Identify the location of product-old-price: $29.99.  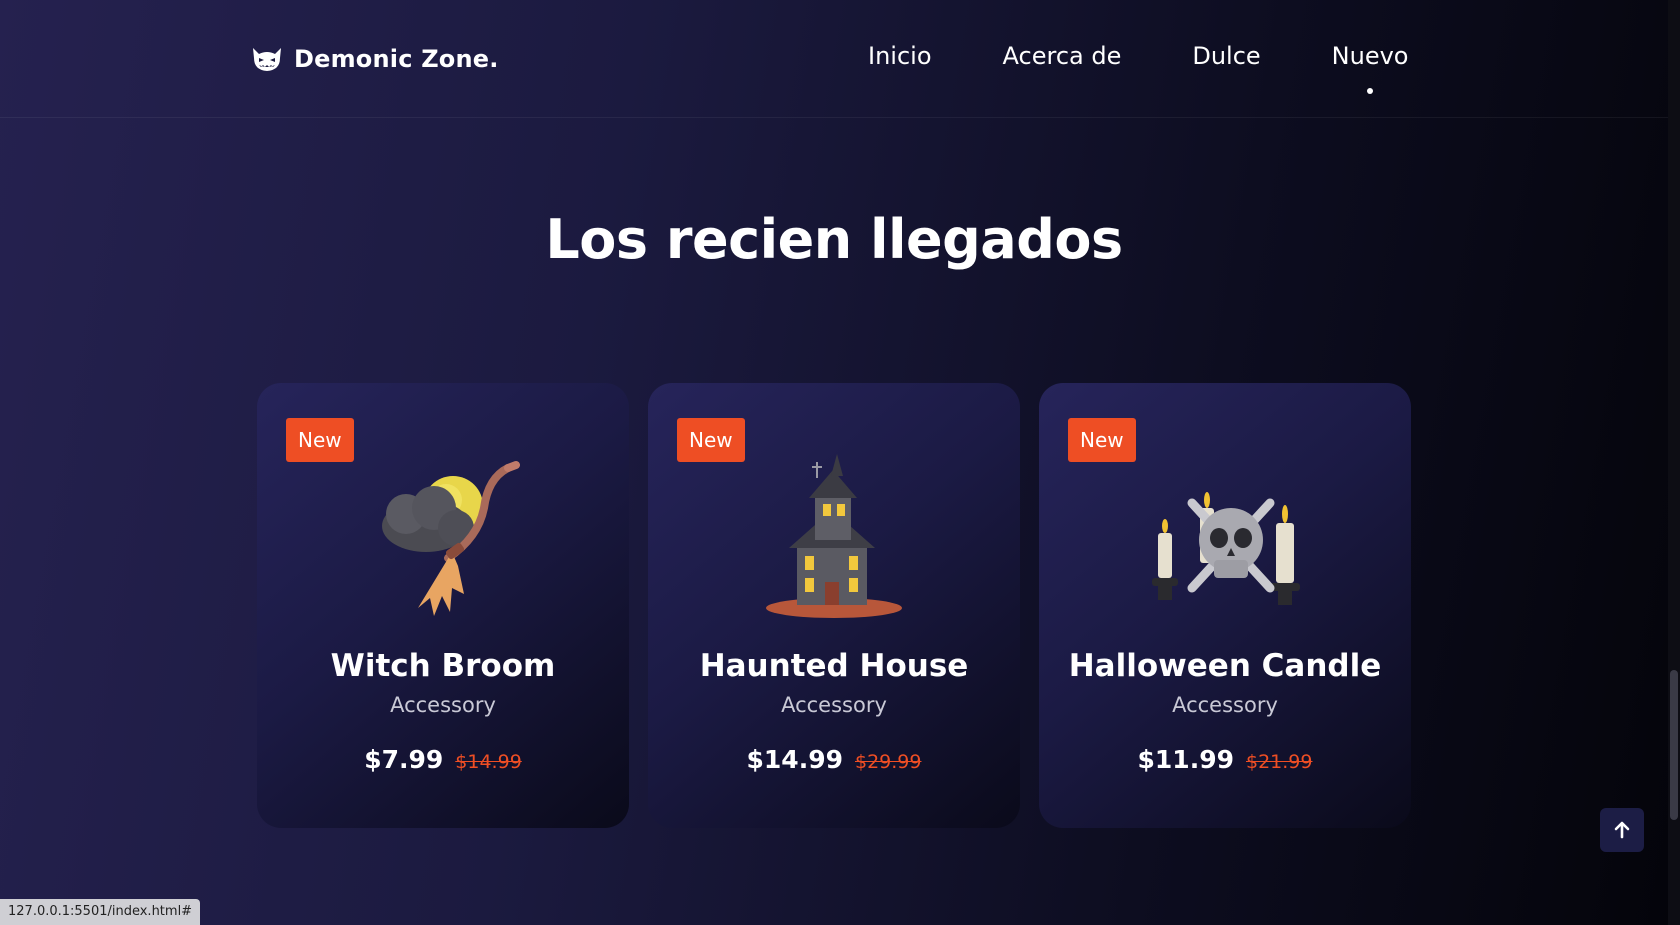
(888, 762).